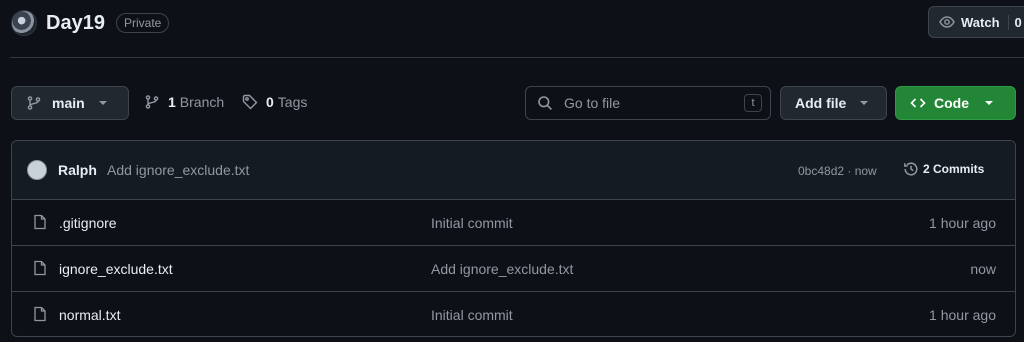 The width and height of the screenshot is (1024, 342). What do you see at coordinates (545, 103) in the screenshot?
I see `search-icon` at bounding box center [545, 103].